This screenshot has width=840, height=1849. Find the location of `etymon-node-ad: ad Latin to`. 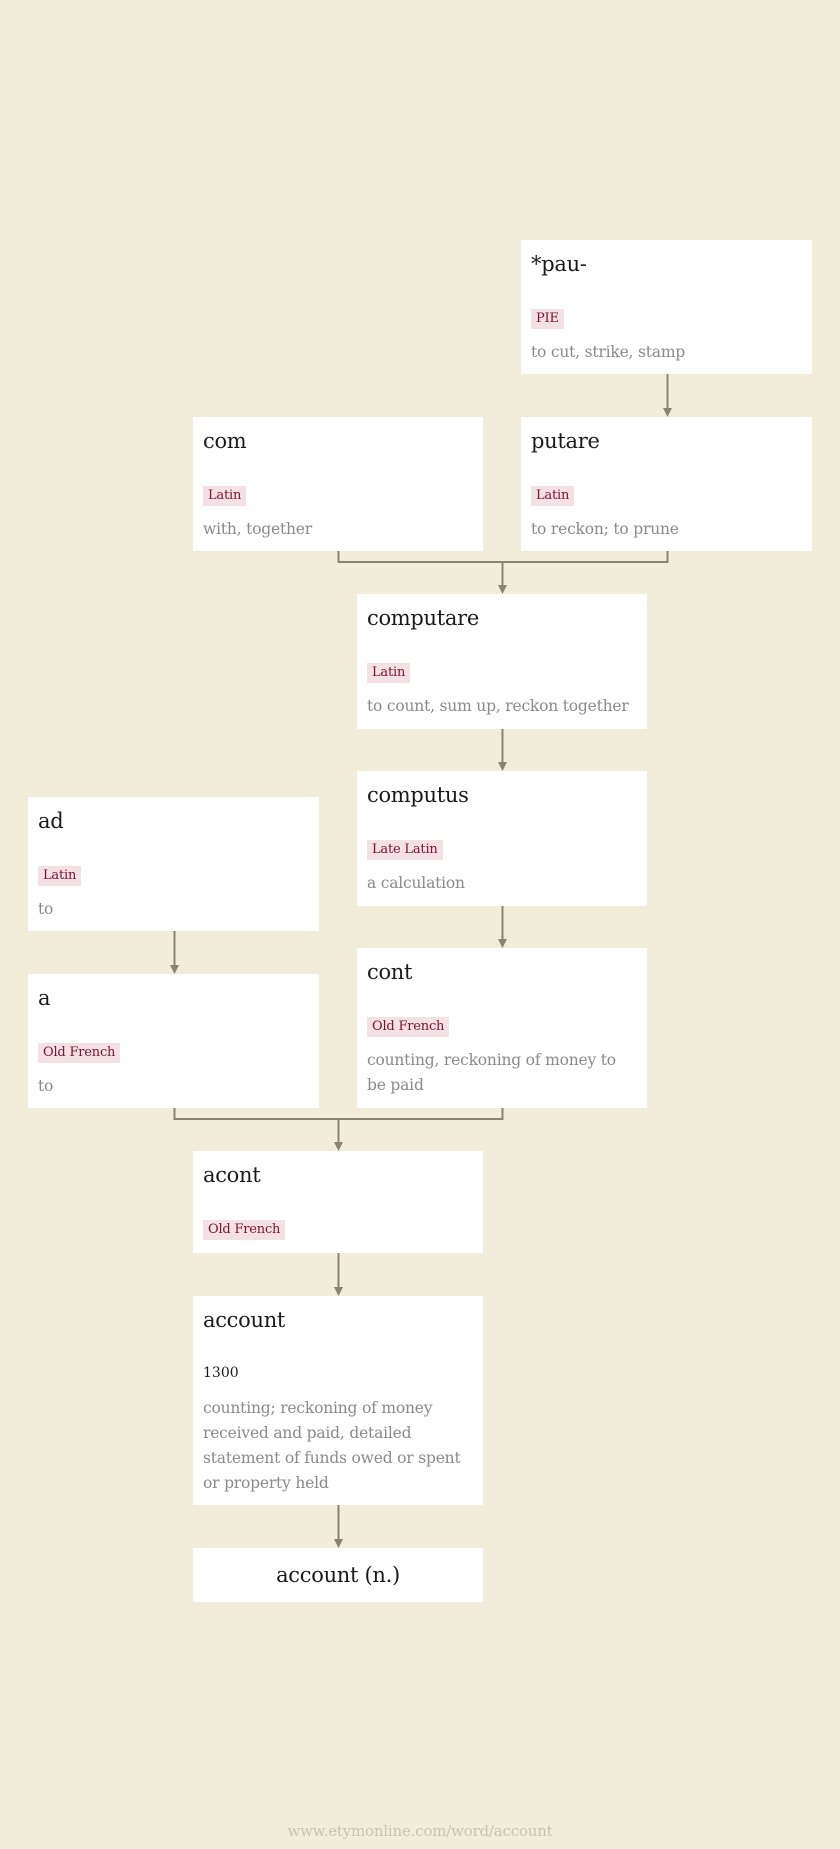

etymon-node-ad: ad Latin to is located at coordinates (173, 864).